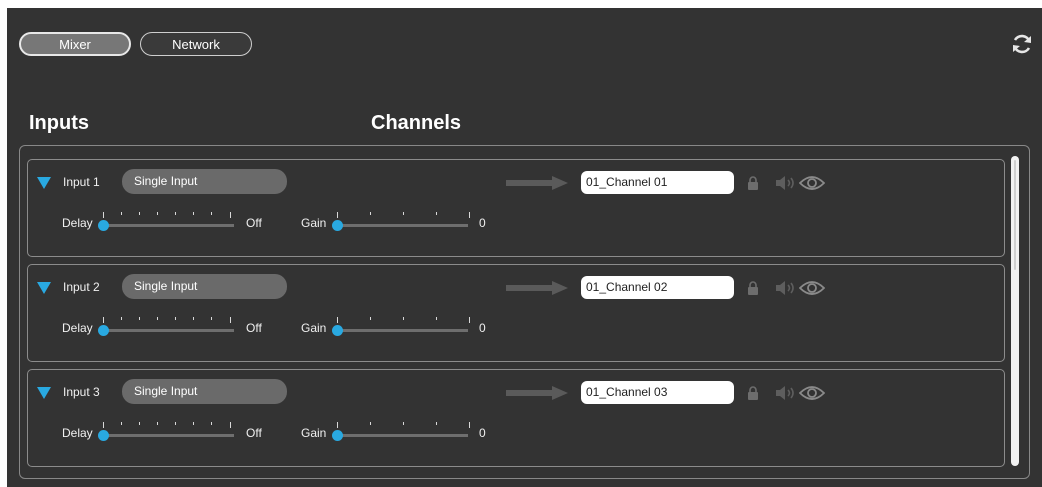  Describe the element at coordinates (1022, 44) in the screenshot. I see `refresh-icon` at that location.